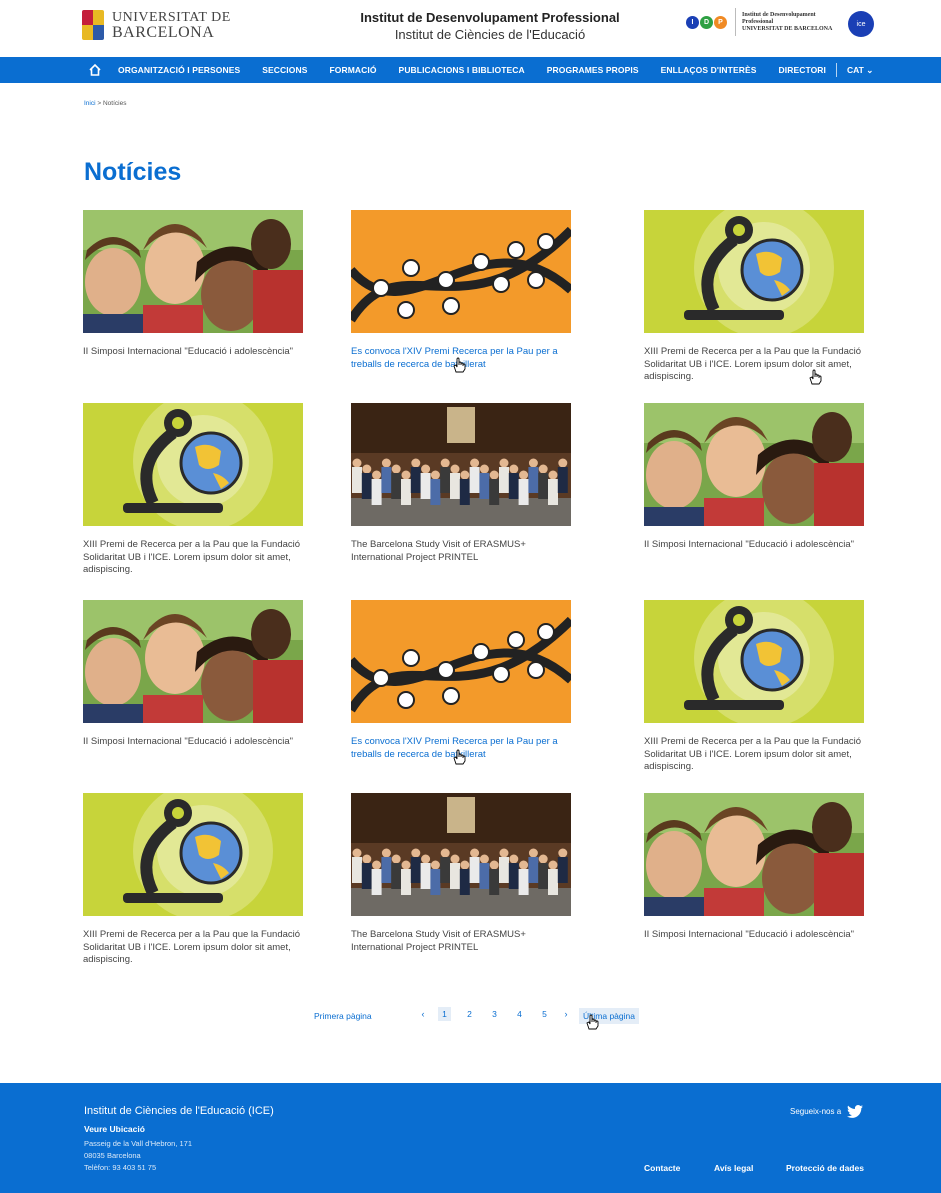 Image resolution: width=941 pixels, height=1193 pixels. I want to click on nav-item-publicacions: PUBLICACIONS I BIBLIOTECA, so click(462, 70).